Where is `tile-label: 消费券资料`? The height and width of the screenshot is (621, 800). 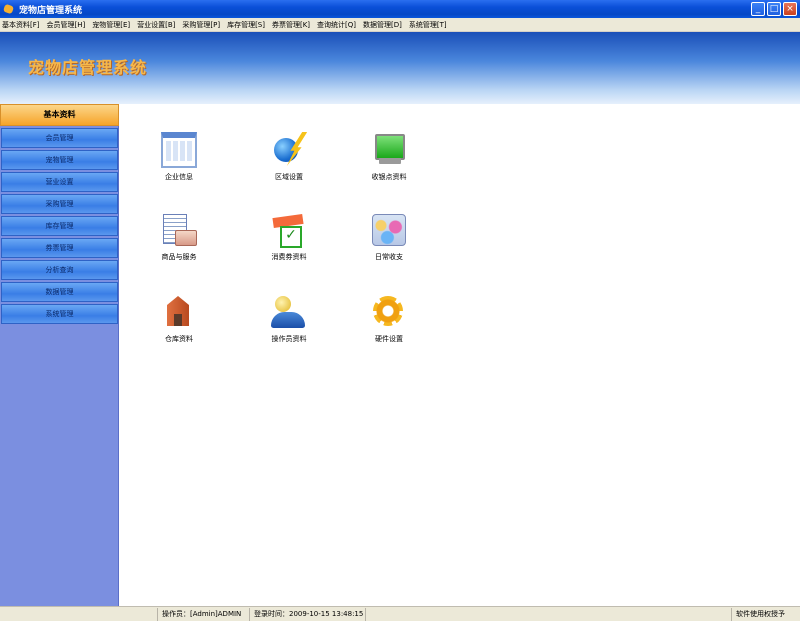 tile-label: 消费券资料 is located at coordinates (289, 257).